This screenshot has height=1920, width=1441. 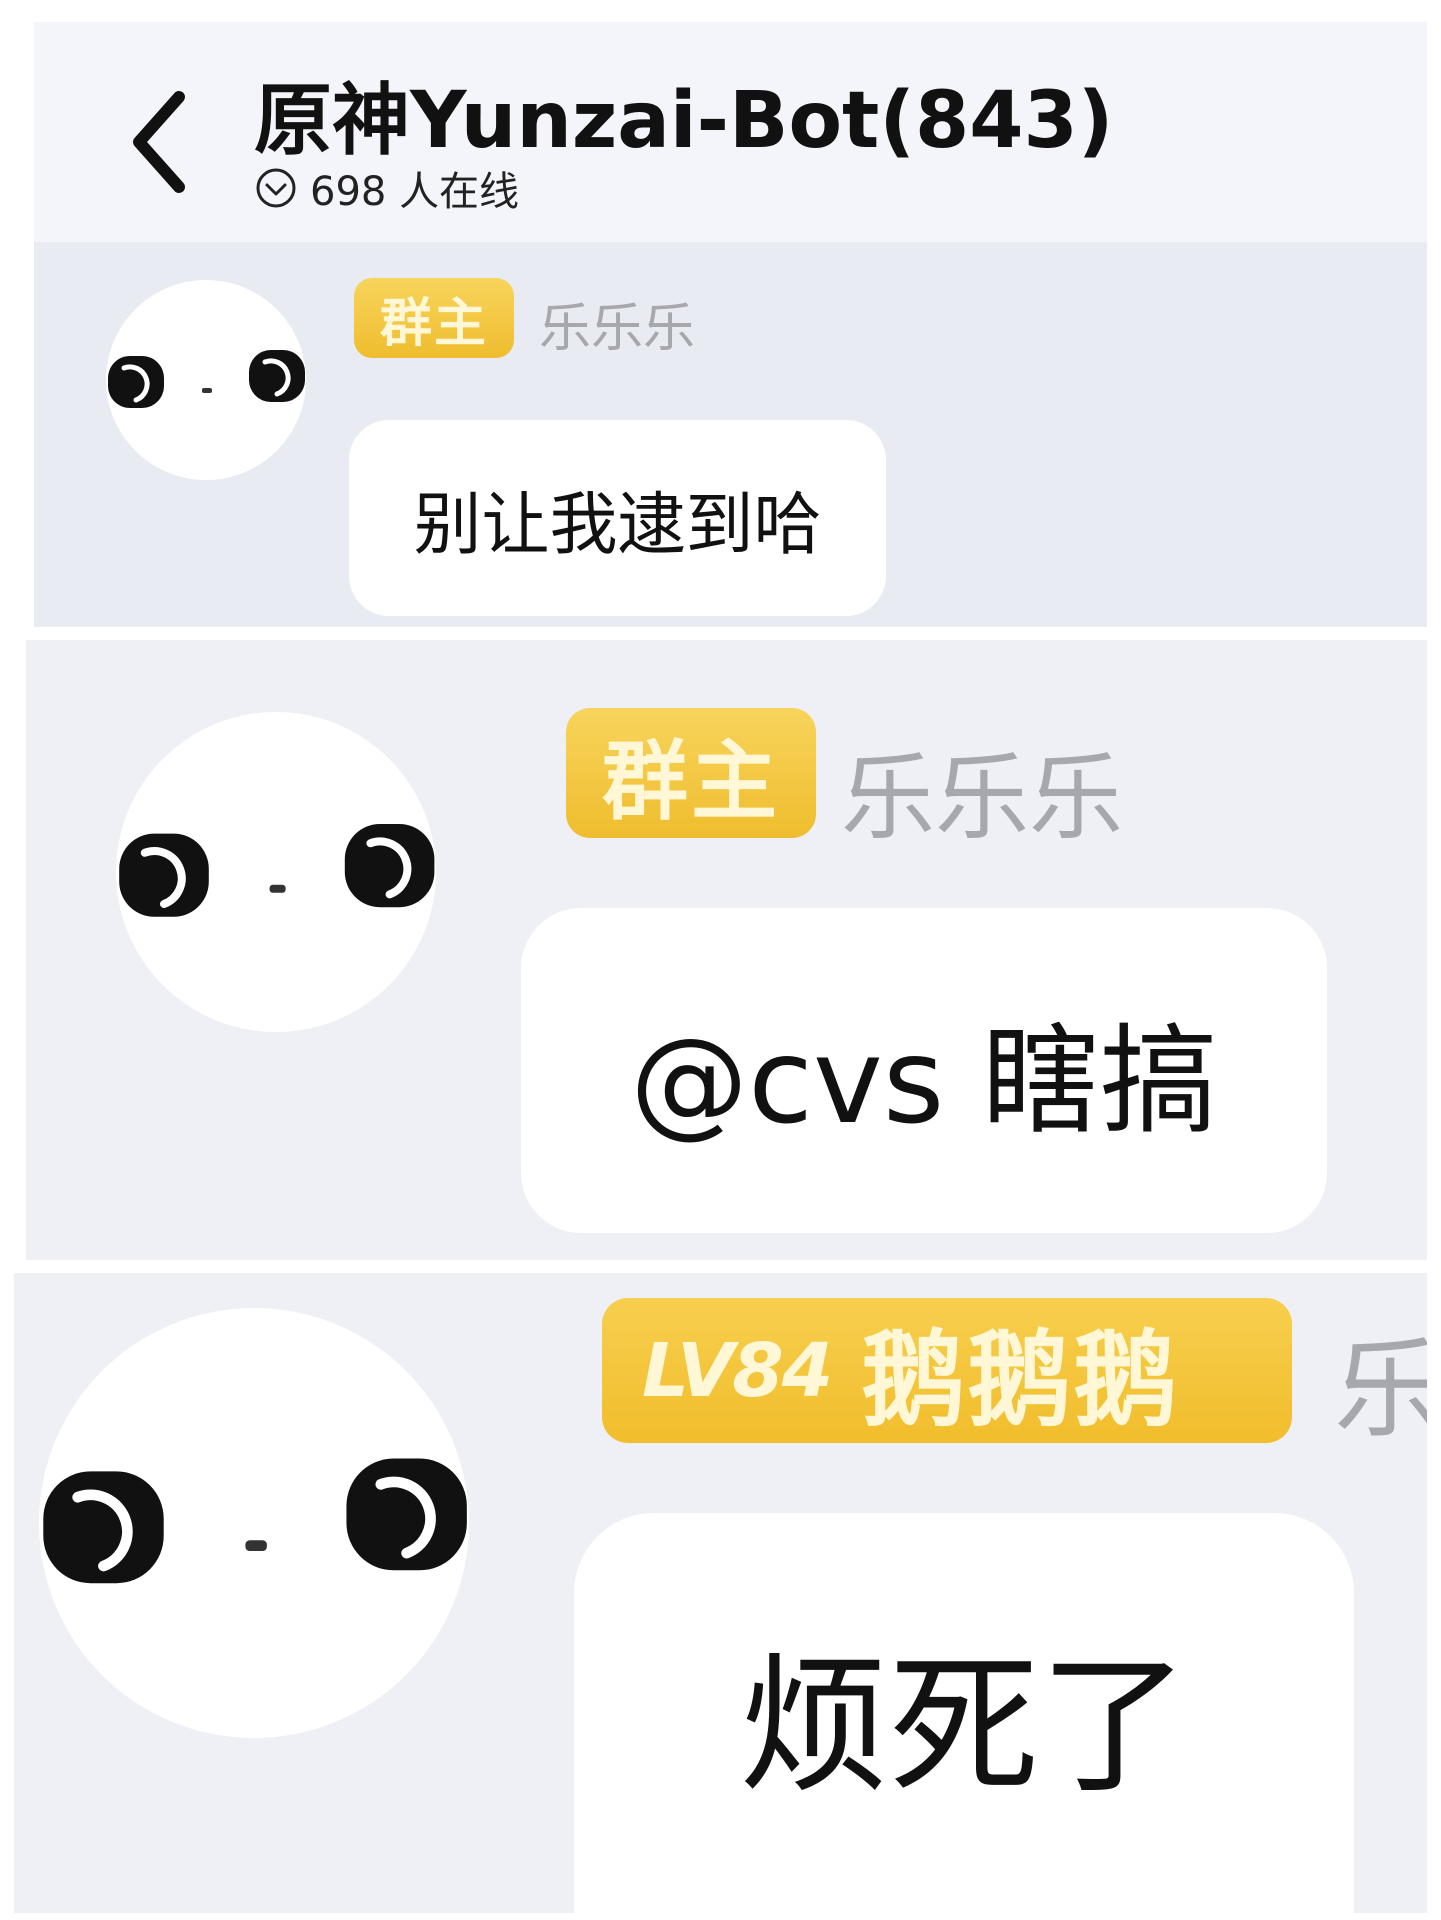 I want to click on message-bubble: 烦死了, so click(x=964, y=1713).